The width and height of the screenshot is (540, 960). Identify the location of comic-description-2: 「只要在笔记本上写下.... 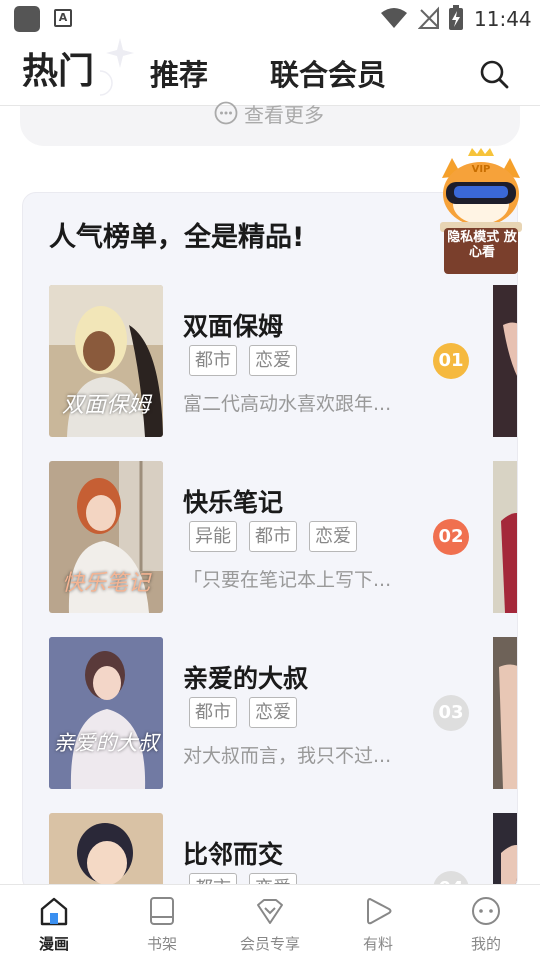
(287, 580).